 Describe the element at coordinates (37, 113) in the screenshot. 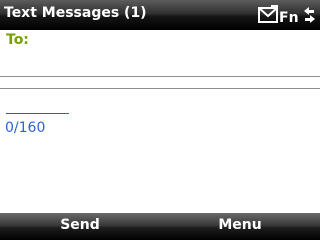

I see `message-input-underline` at that location.